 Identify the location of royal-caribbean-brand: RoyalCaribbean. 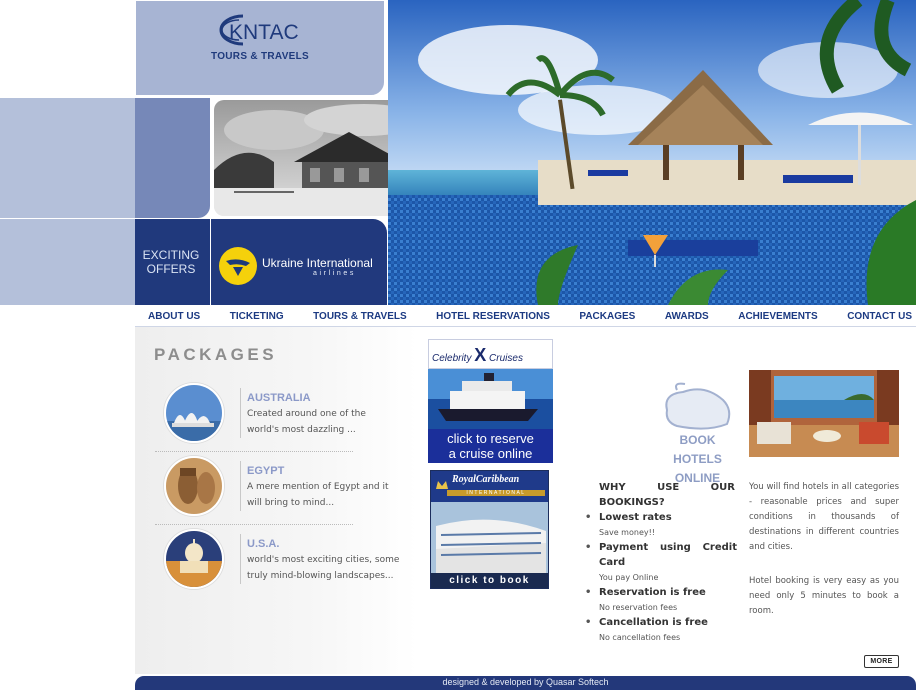
(486, 479).